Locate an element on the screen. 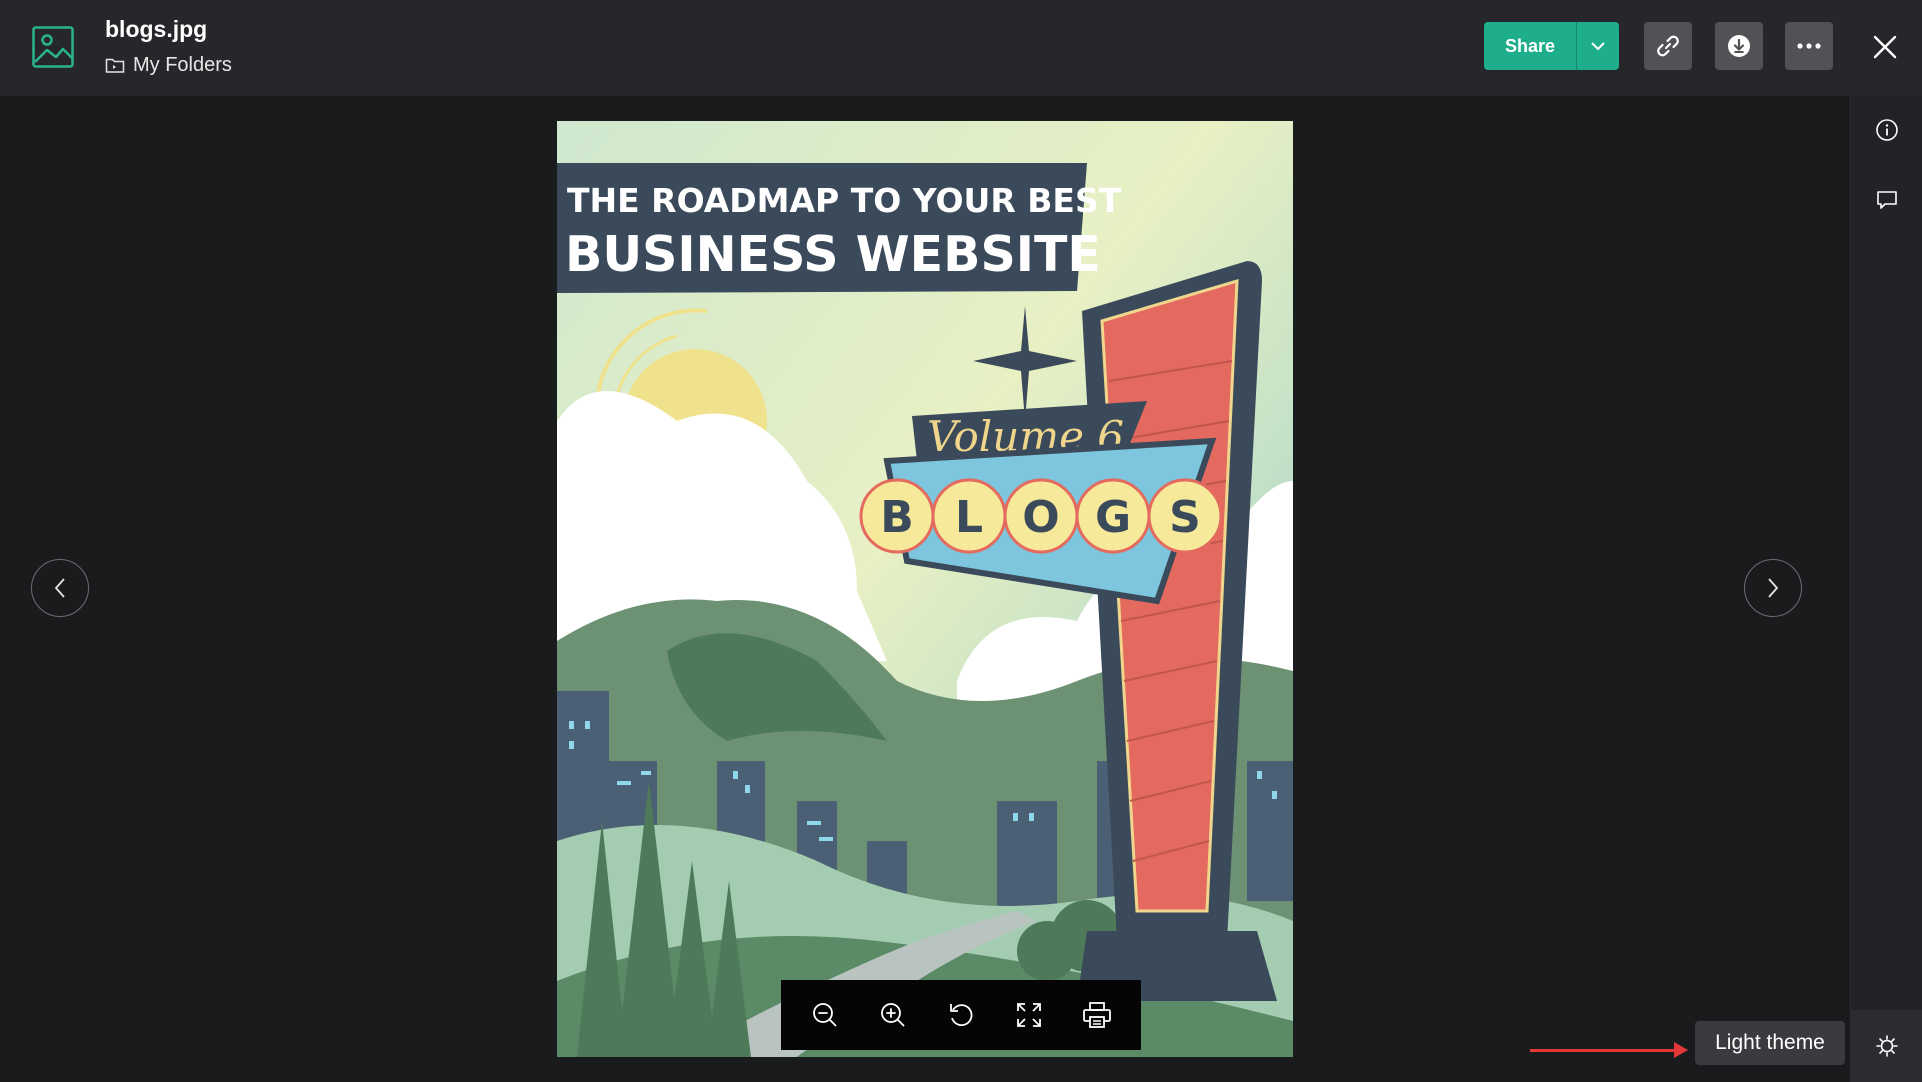 This screenshot has width=1922, height=1082. more-options-button is located at coordinates (1809, 46).